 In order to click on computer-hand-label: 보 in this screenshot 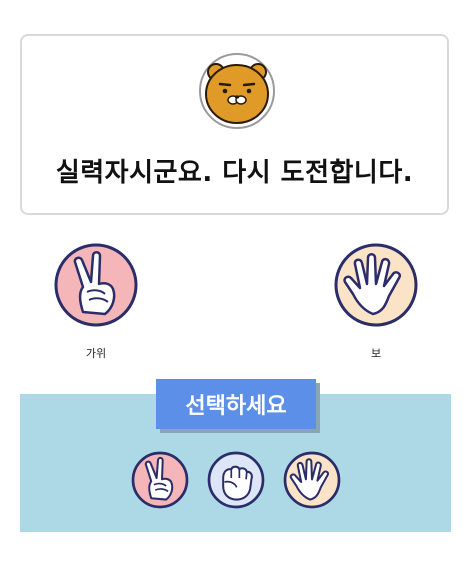, I will do `click(376, 353)`.